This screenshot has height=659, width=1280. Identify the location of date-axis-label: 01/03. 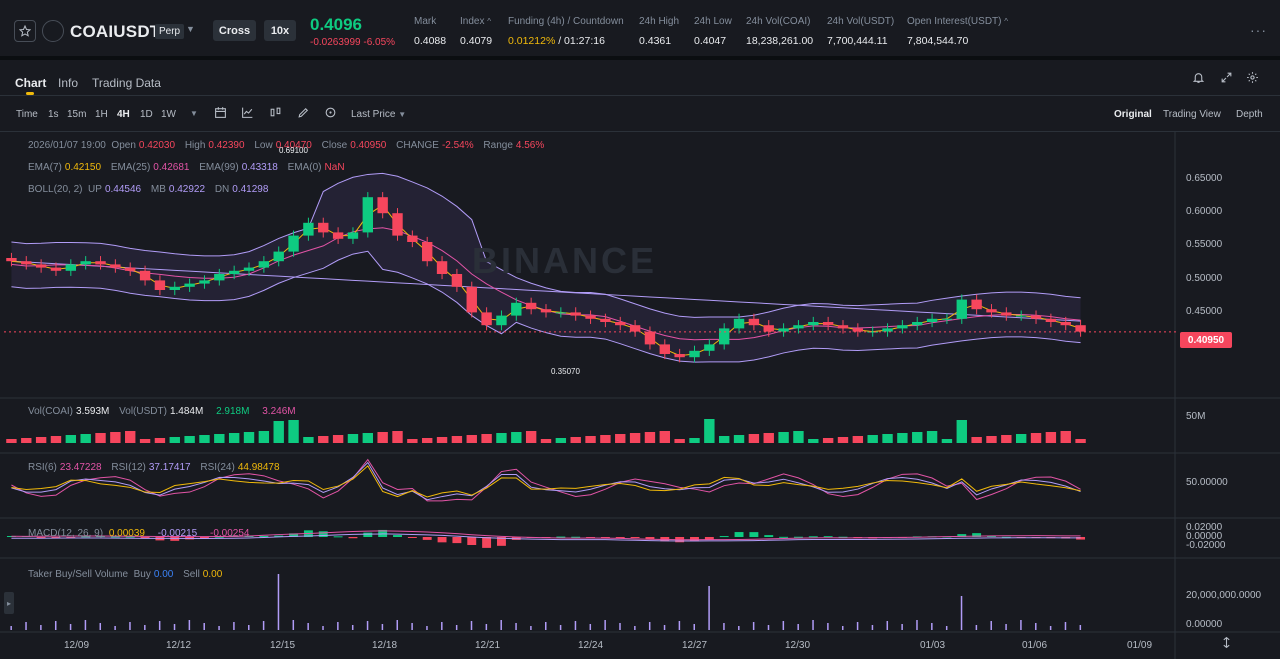
(933, 645).